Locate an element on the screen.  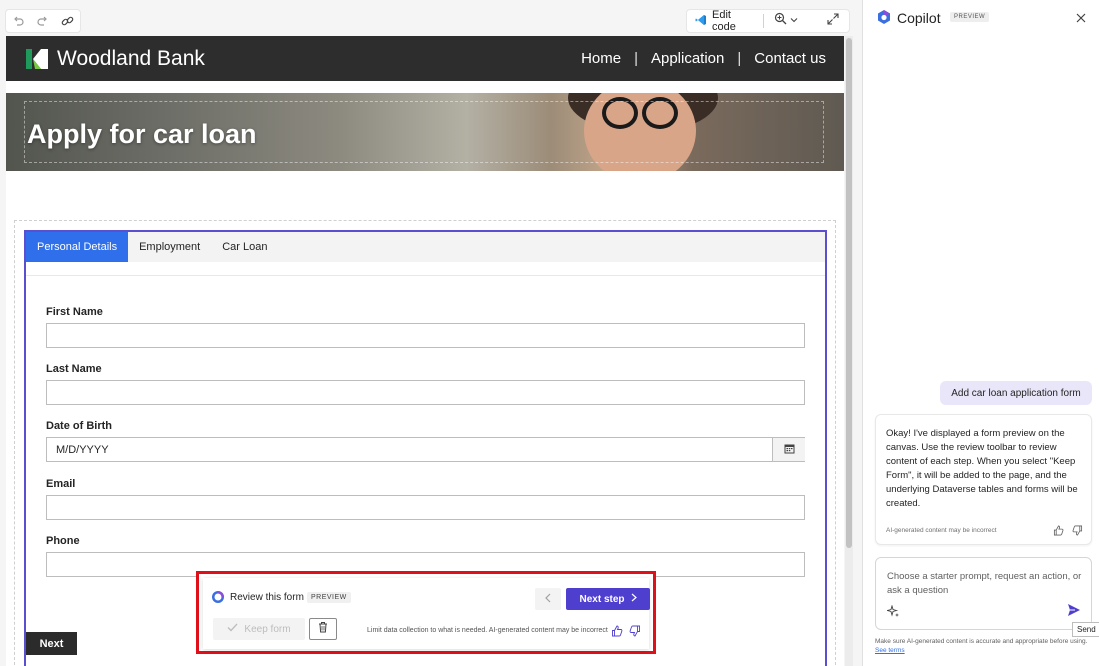
nav-home-link: Home is located at coordinates (601, 58).